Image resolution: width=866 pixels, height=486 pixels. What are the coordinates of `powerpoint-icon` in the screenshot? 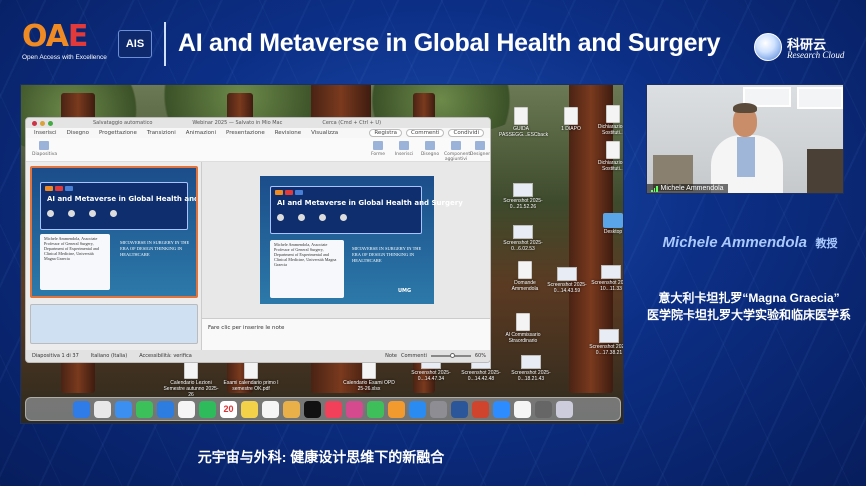 It's located at (480, 409).